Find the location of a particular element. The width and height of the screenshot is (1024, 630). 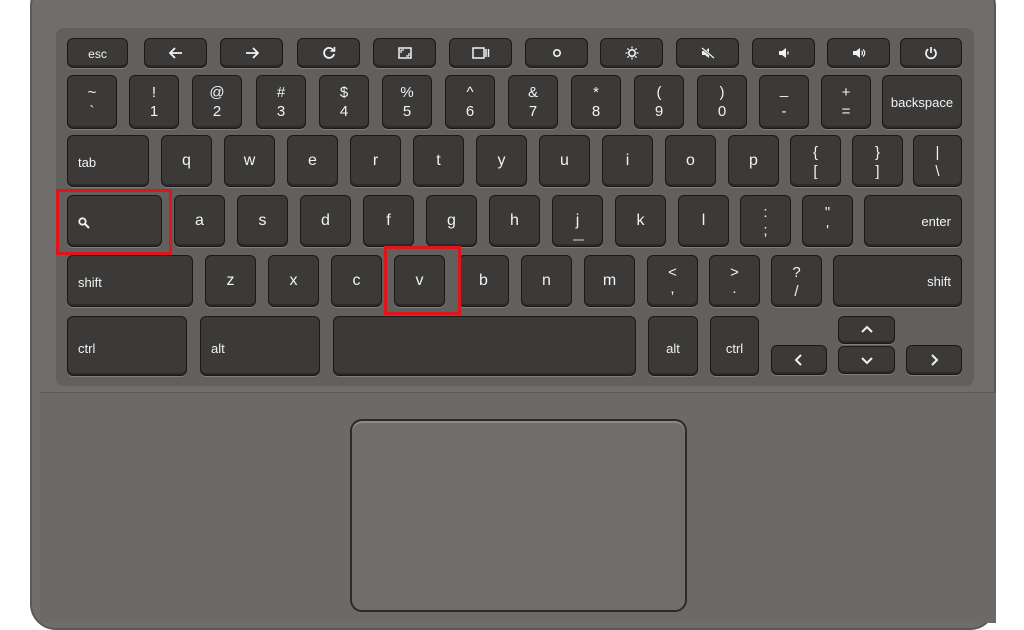

key-forward is located at coordinates (251, 53).